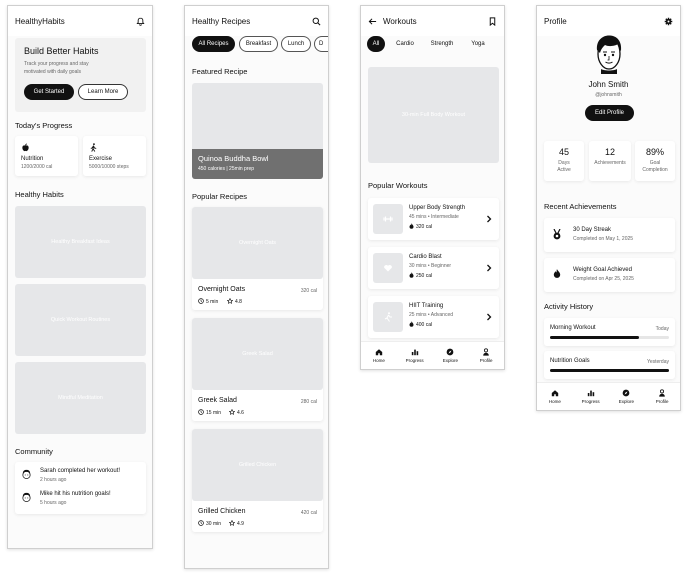  What do you see at coordinates (296, 44) in the screenshot?
I see `chip-lunch: Lunch` at bounding box center [296, 44].